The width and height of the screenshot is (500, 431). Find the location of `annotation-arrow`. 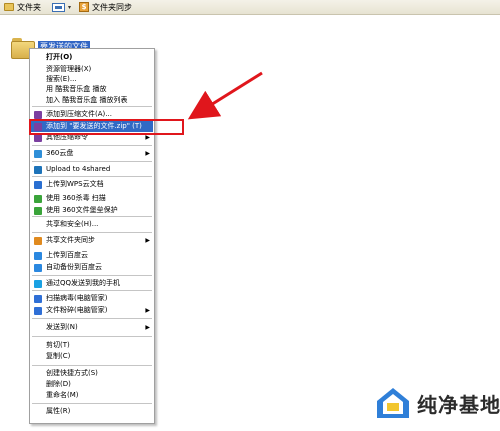

annotation-arrow is located at coordinates (225, 95).